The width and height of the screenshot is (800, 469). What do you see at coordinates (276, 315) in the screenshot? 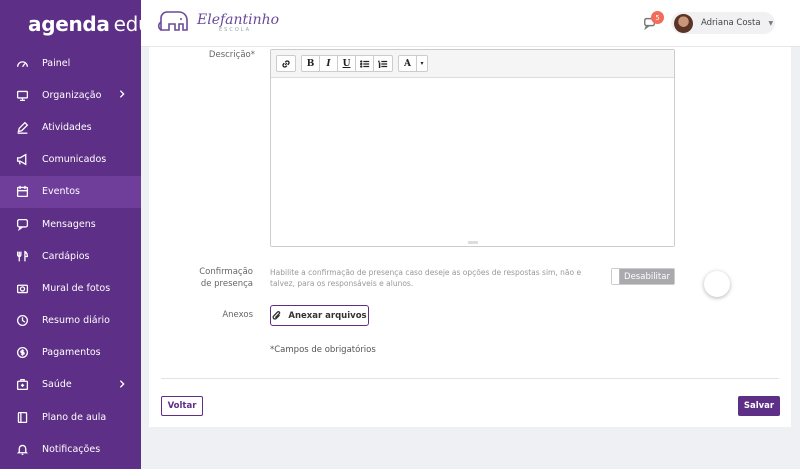
I see `paperclip-icon` at bounding box center [276, 315].